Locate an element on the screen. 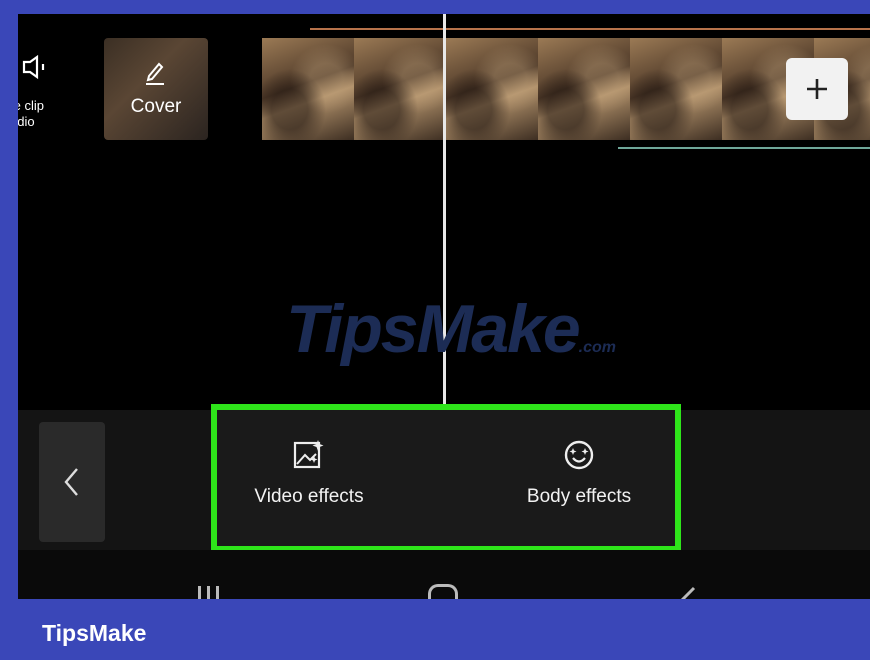 This screenshot has width=870, height=660. system-nav-bar is located at coordinates (444, 574).